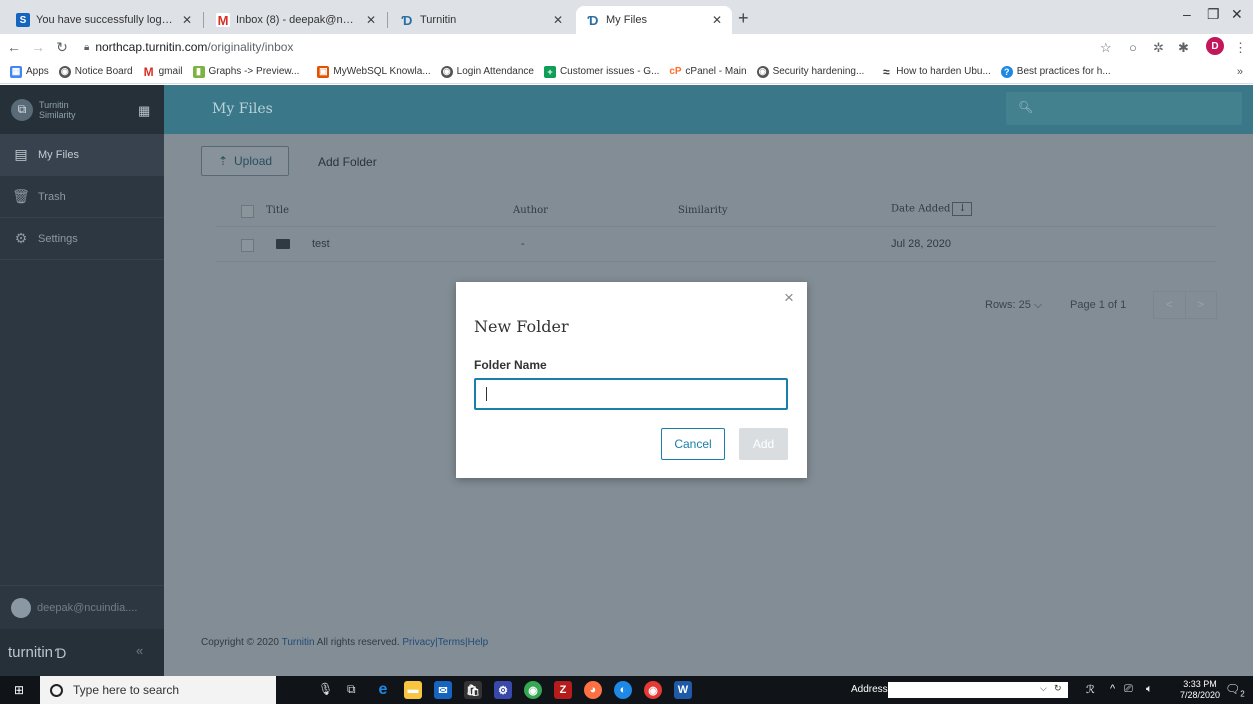 The image size is (1253, 704). What do you see at coordinates (1112, 689) in the screenshot?
I see `chevron-up-icon: ^` at bounding box center [1112, 689].